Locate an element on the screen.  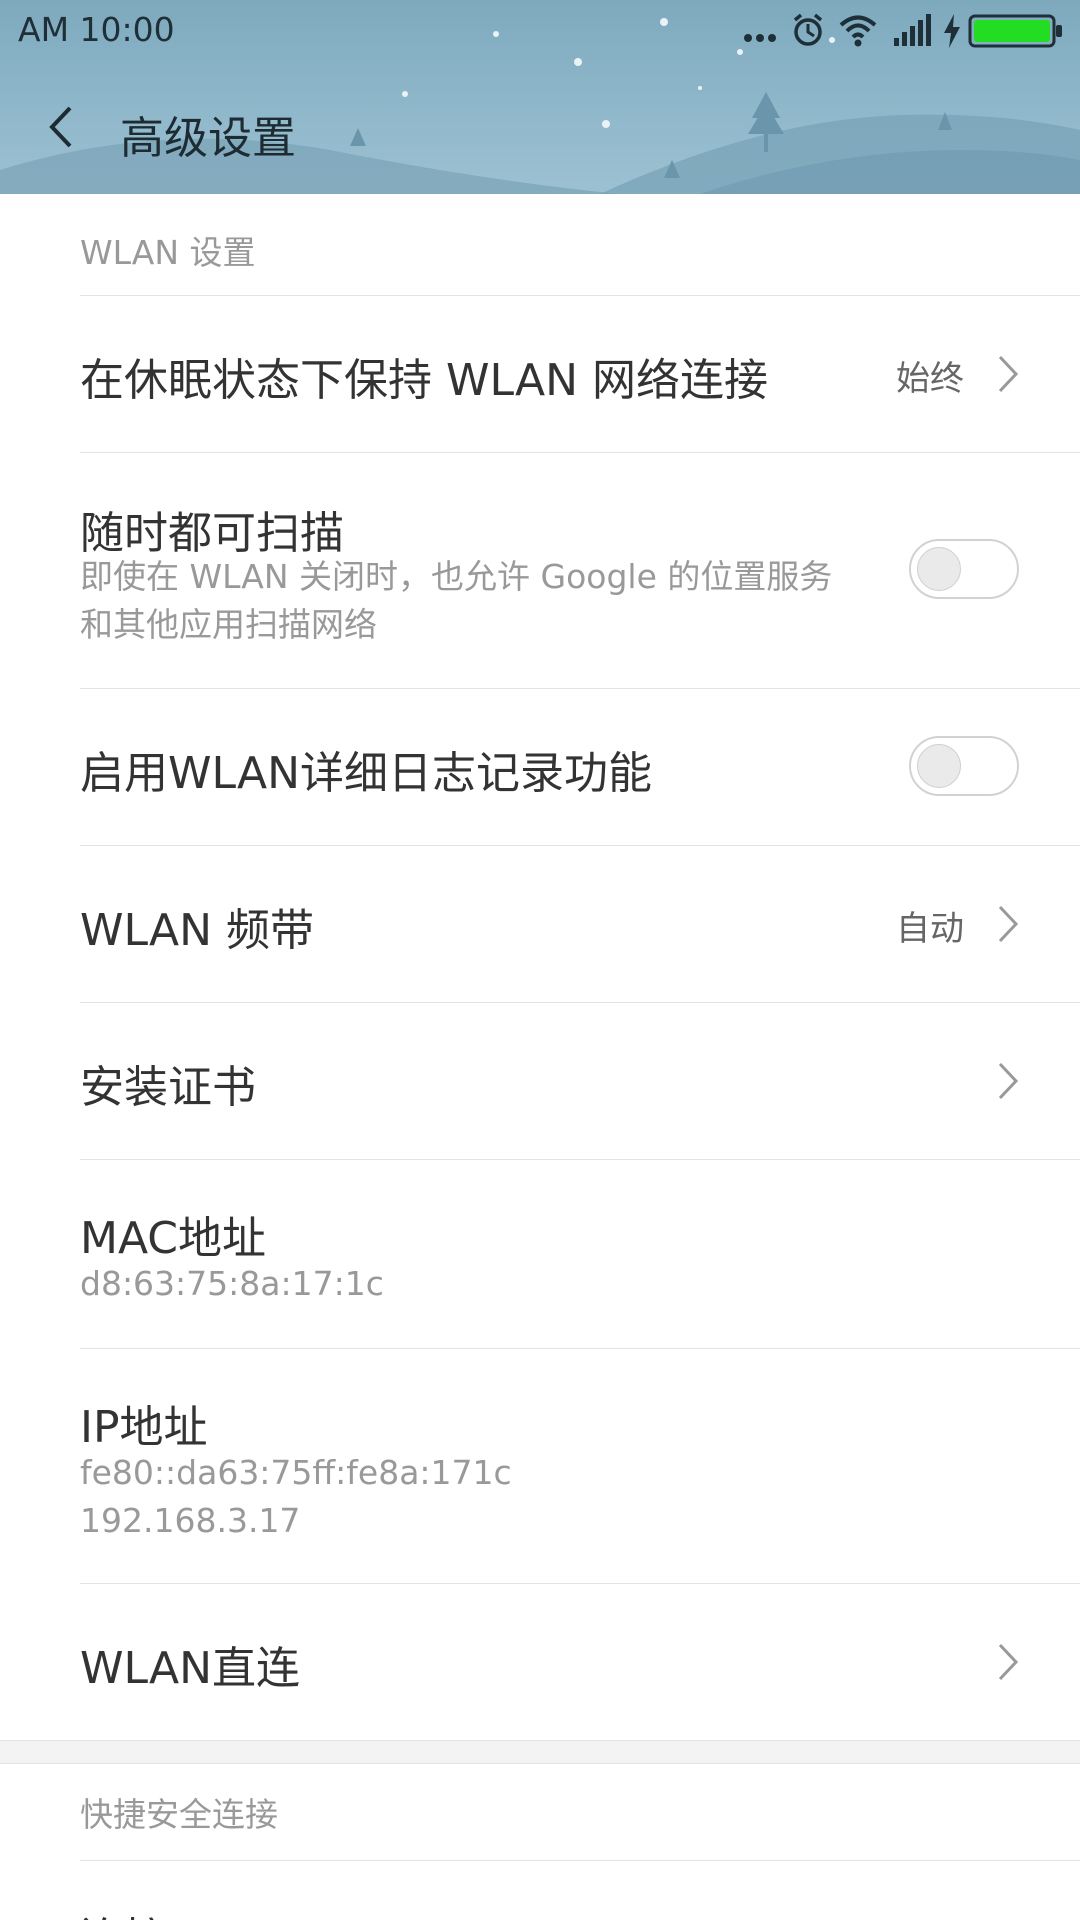
ipv4-address-value: 192.168.3.17 is located at coordinates (190, 1520).